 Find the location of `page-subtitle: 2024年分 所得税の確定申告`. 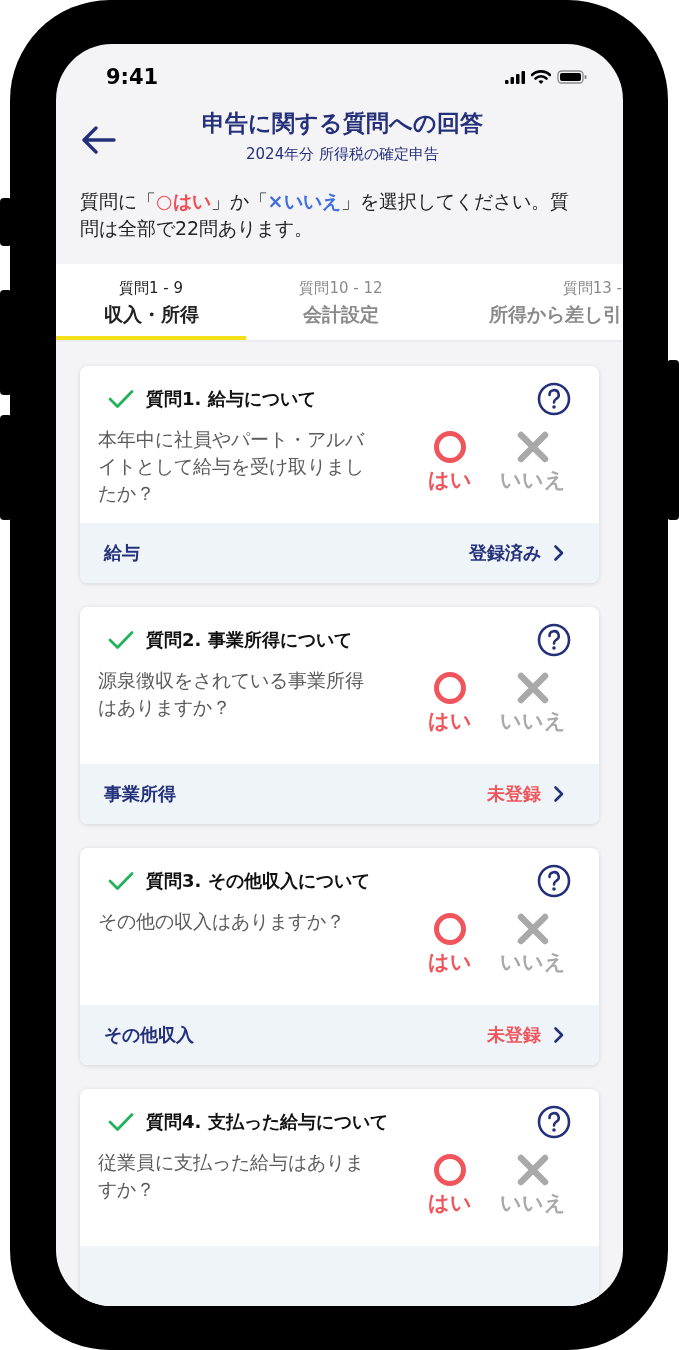

page-subtitle: 2024年分 所得税の確定申告 is located at coordinates (342, 154).